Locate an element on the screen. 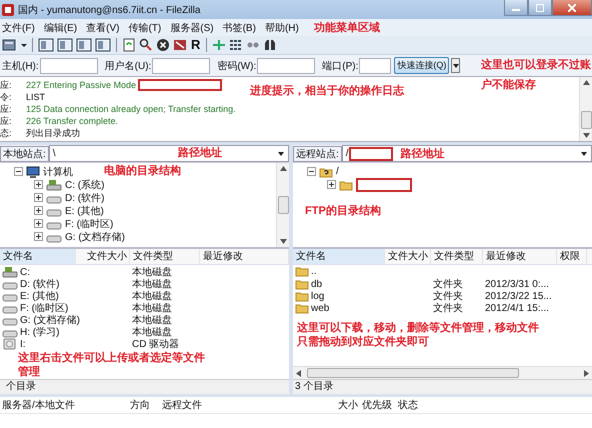 This screenshot has width=592, height=428. menu-item: 查看(V) is located at coordinates (105, 27).